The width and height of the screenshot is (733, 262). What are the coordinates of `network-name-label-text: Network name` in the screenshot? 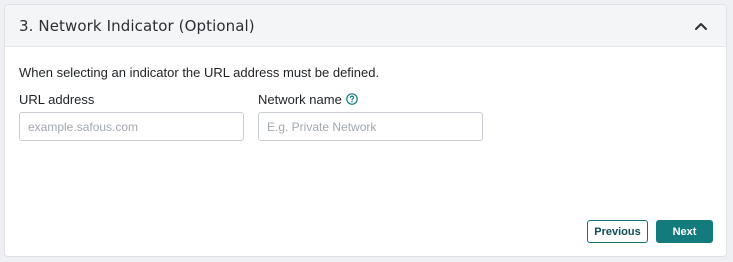 It's located at (300, 99).